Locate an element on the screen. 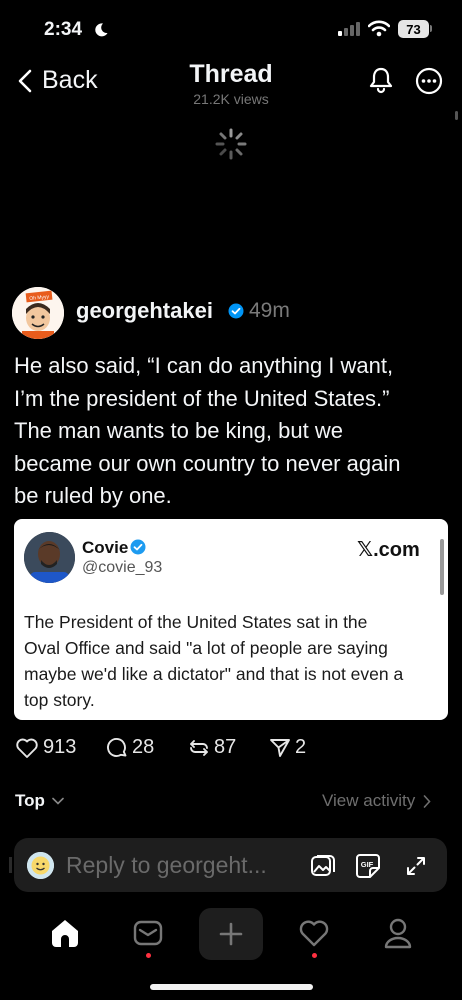 This screenshot has height=1000, width=462. post-author-username: georgehtakei is located at coordinates (144, 311).